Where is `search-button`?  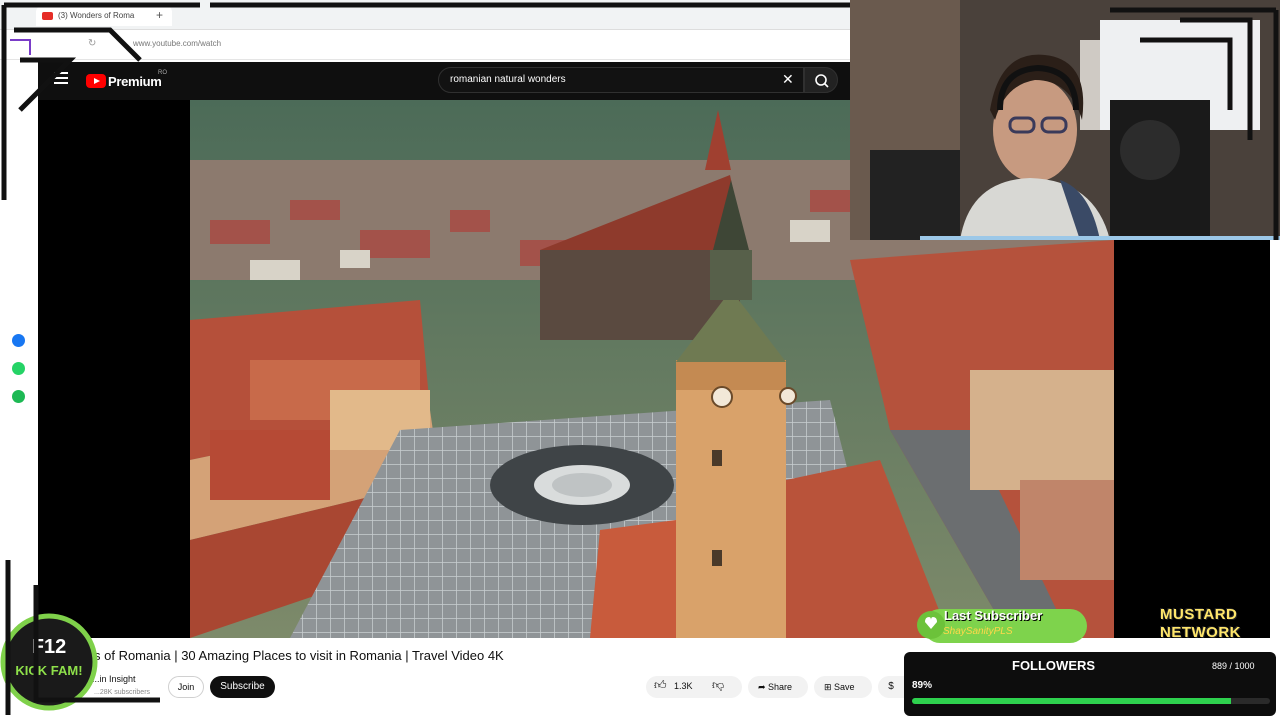
search-button is located at coordinates (821, 80).